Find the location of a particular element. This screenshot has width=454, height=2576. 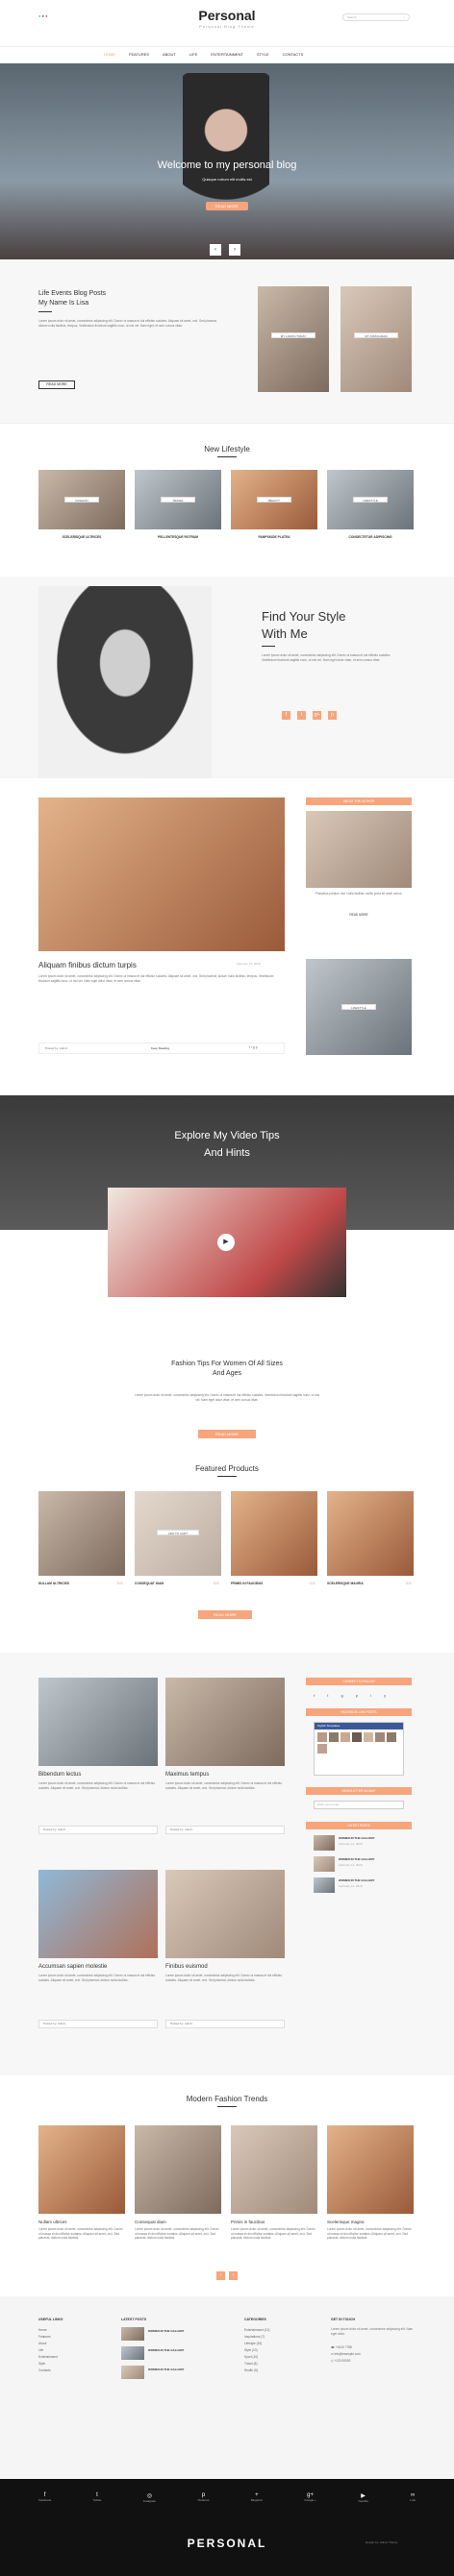

product-name-3: PRIMIS IN FAUCIBUS is located at coordinates (247, 1583).